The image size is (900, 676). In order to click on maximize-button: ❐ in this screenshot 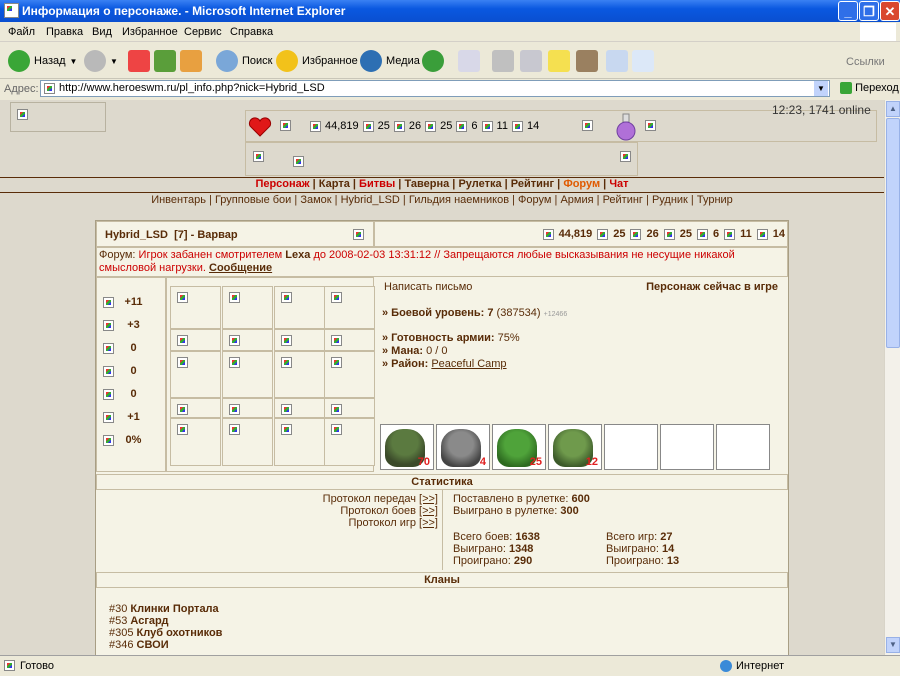, I will do `click(869, 11)`.